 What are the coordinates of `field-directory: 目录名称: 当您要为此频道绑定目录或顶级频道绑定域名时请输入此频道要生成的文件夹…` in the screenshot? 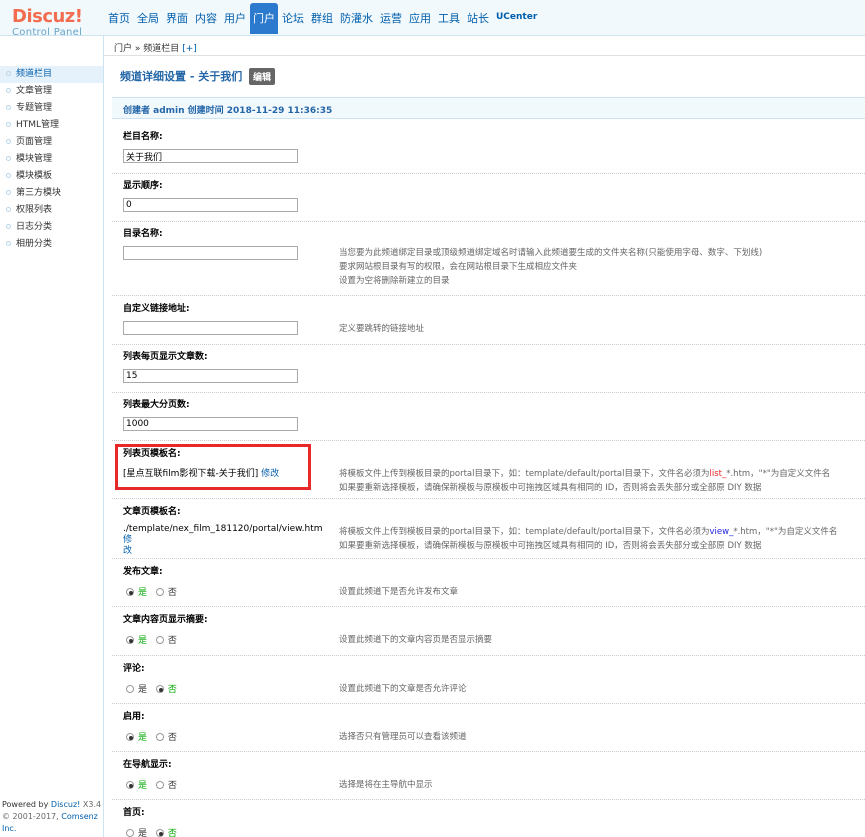 It's located at (488, 256).